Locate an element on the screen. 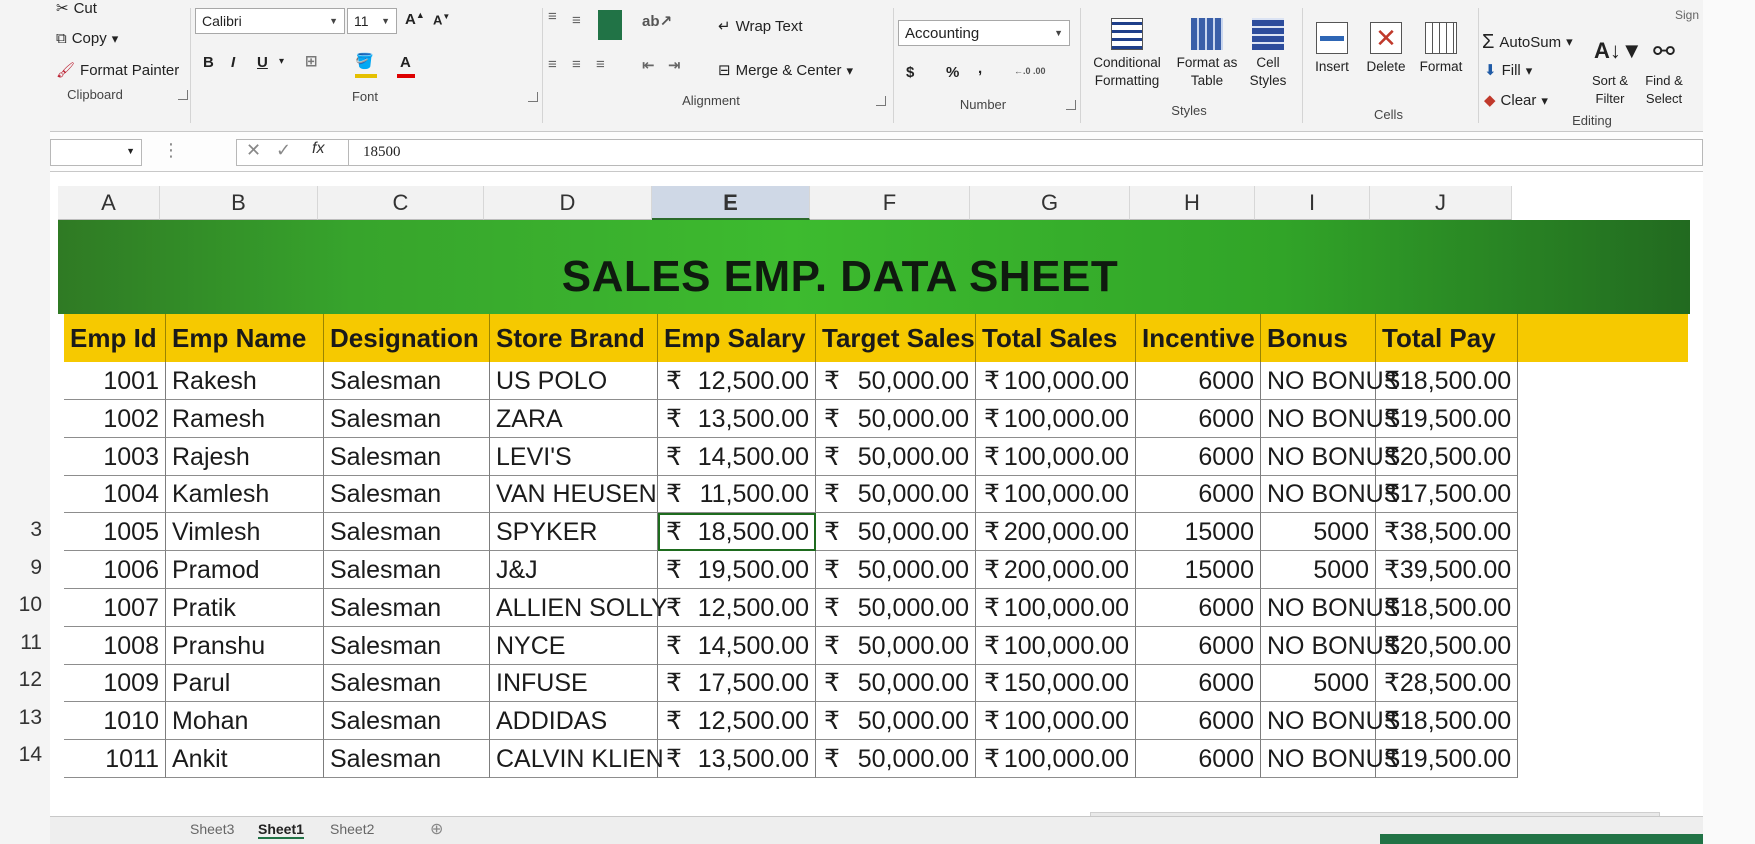  autosum-button: Σ AutoSum ▾ is located at coordinates (1527, 42).